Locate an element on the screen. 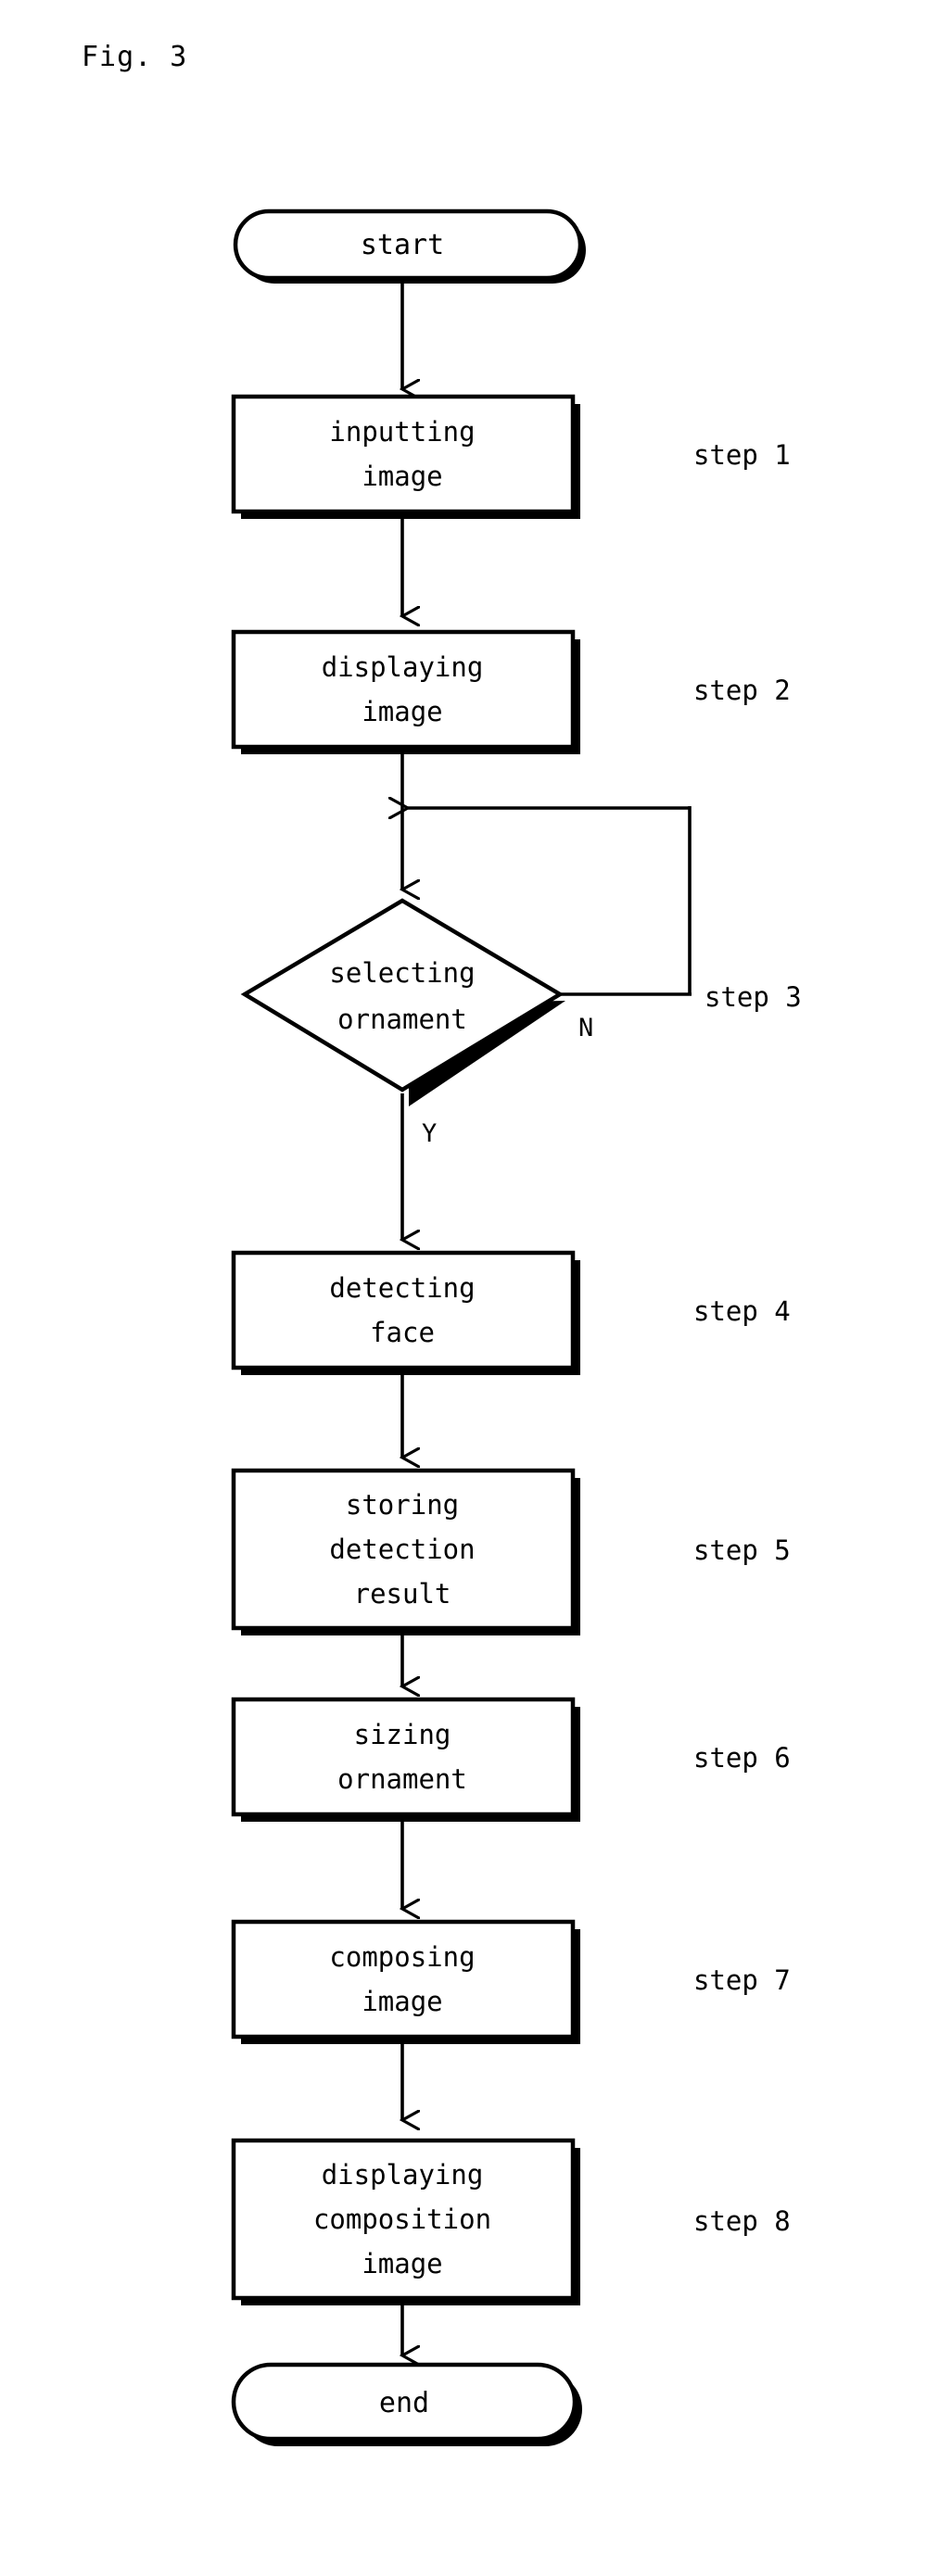  step1-shape is located at coordinates (403, 454).